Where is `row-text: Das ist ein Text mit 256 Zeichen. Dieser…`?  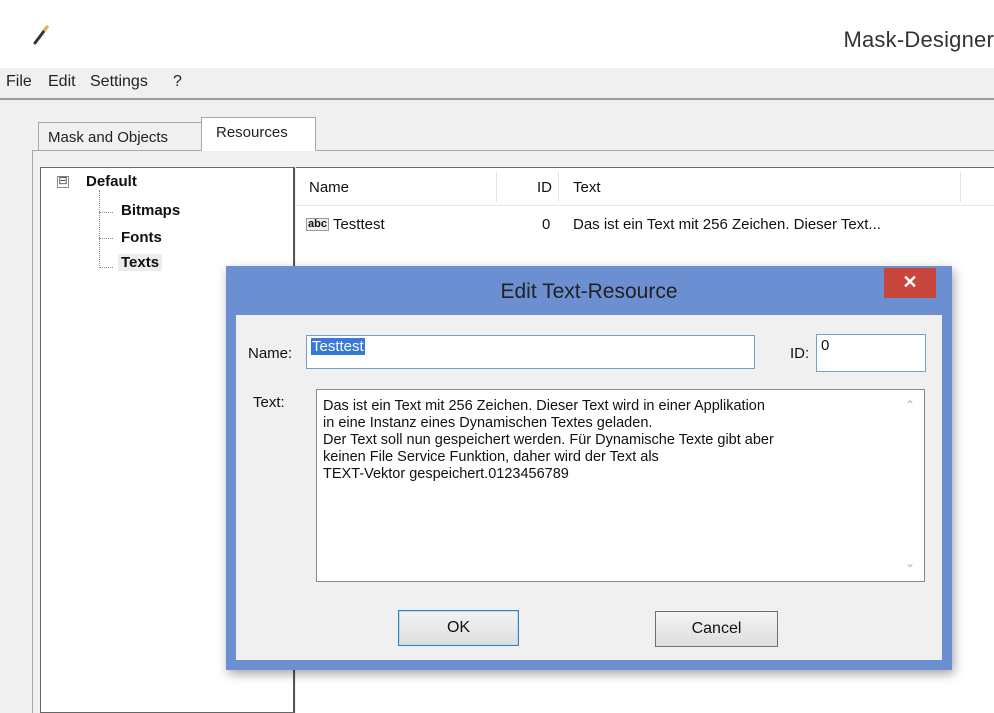
row-text: Das ist ein Text mit 256 Zeichen. Dieser… is located at coordinates (727, 224).